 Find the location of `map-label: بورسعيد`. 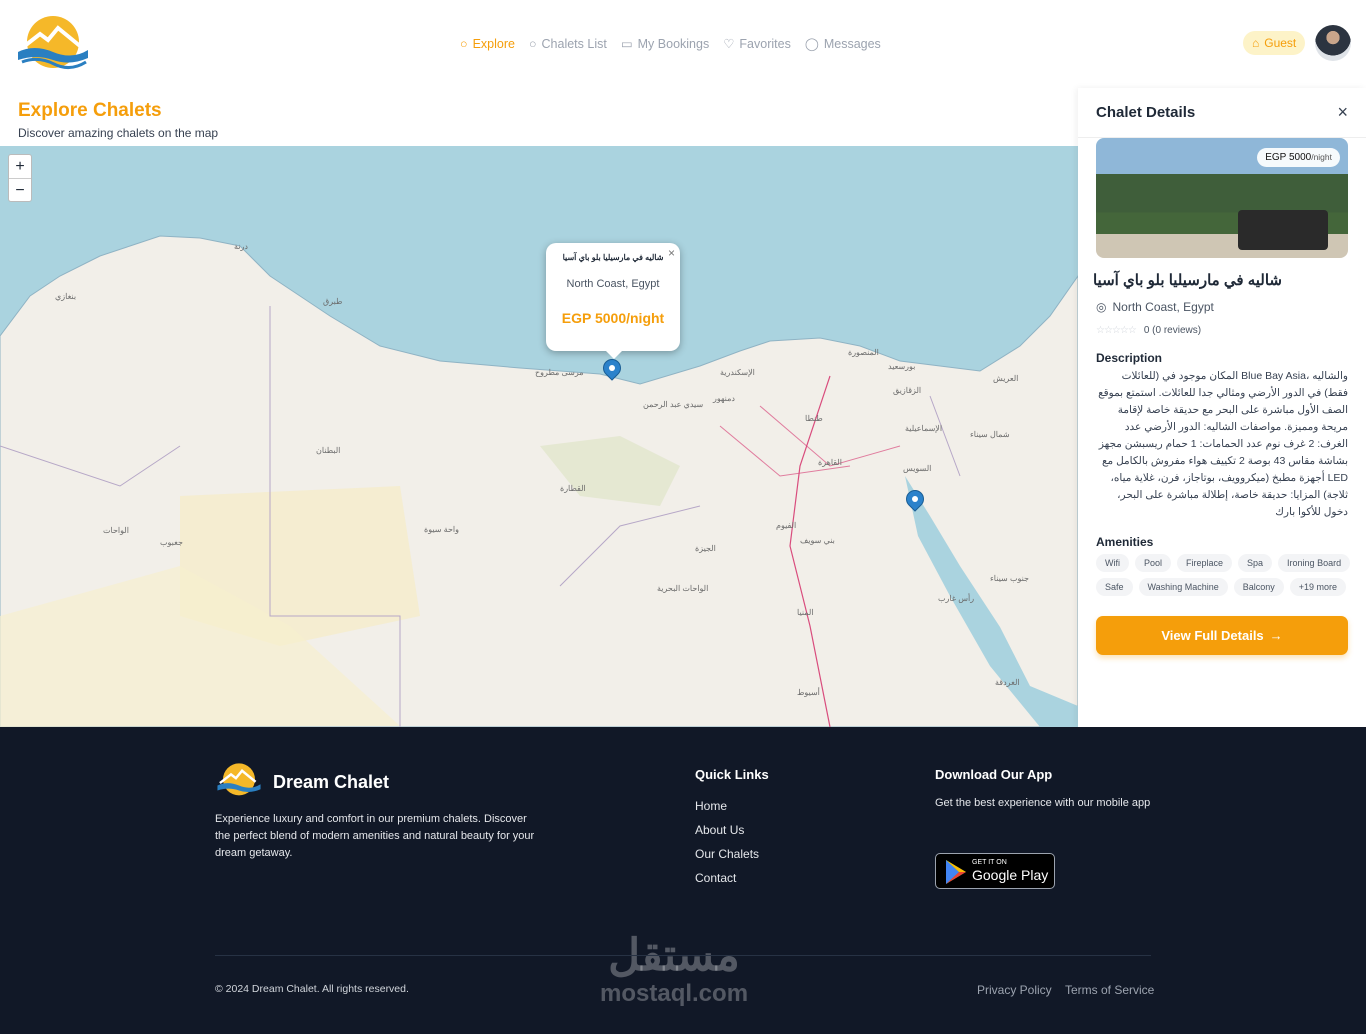

map-label: بورسعيد is located at coordinates (902, 366).